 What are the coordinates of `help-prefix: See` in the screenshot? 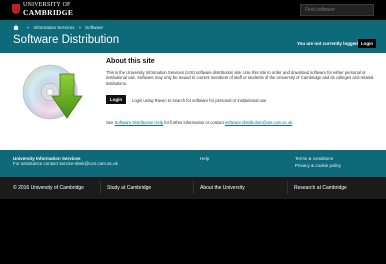 It's located at (110, 122).